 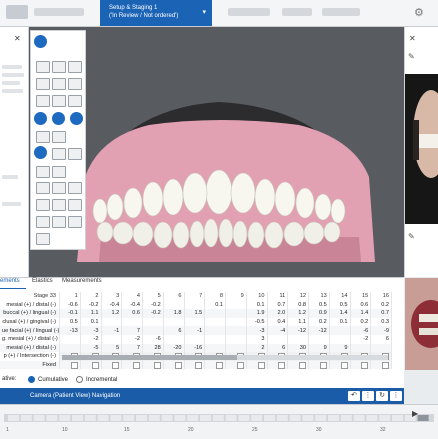 I want to click on close-icon: ✕, so click(x=17, y=38).